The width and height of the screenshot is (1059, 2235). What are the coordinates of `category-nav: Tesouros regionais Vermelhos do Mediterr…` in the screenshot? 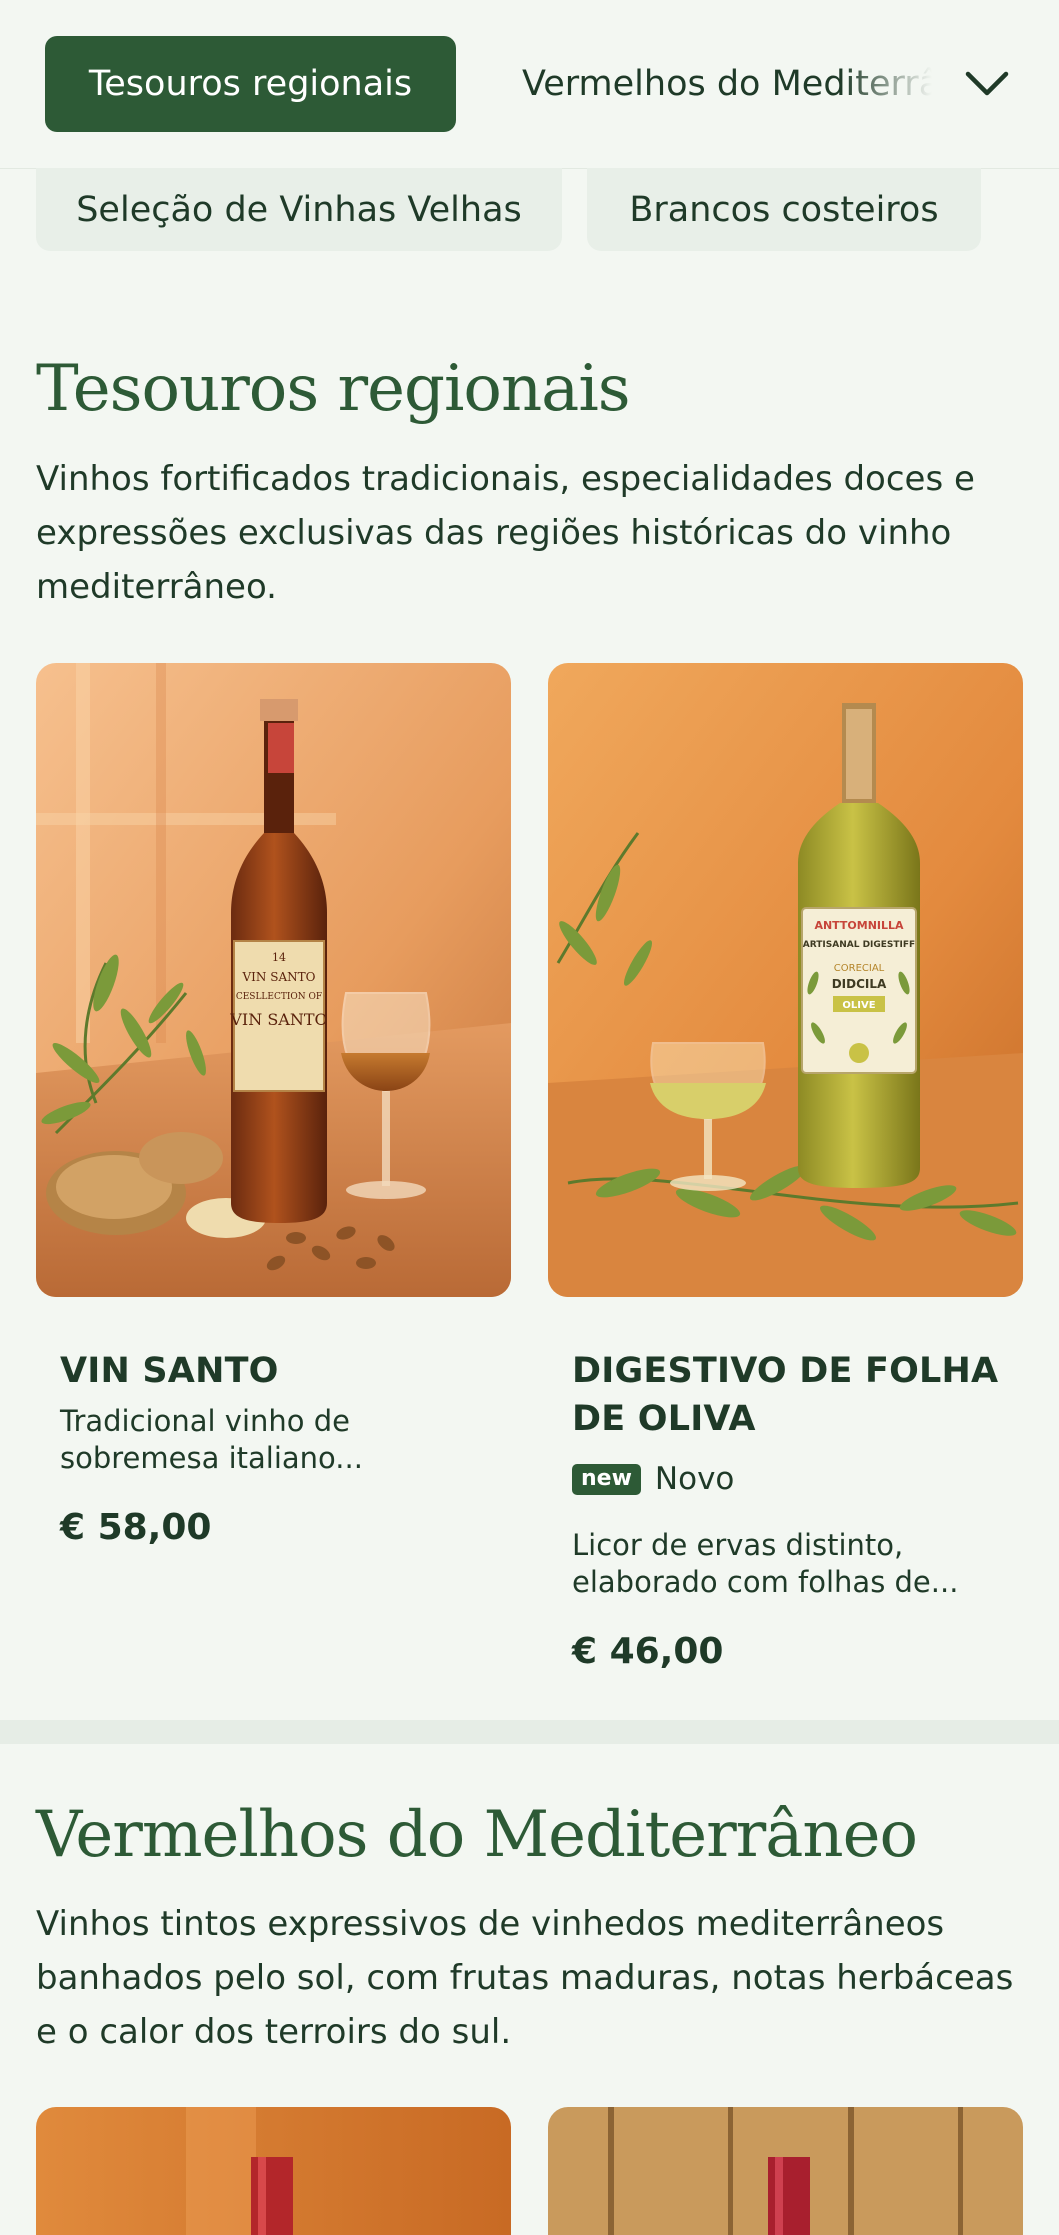 It's located at (529, 84).